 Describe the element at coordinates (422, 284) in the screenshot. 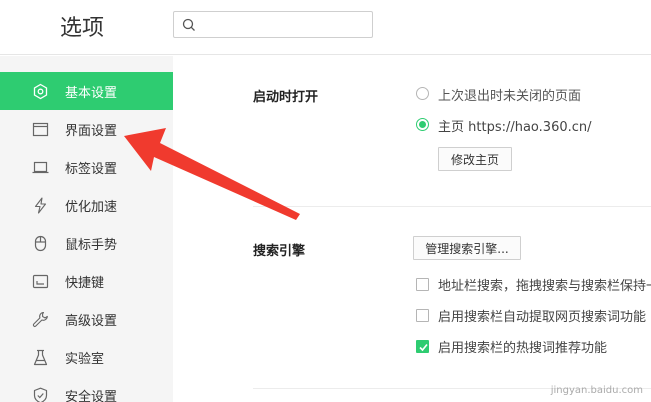

I see `checkbox-address-bar-search` at that location.